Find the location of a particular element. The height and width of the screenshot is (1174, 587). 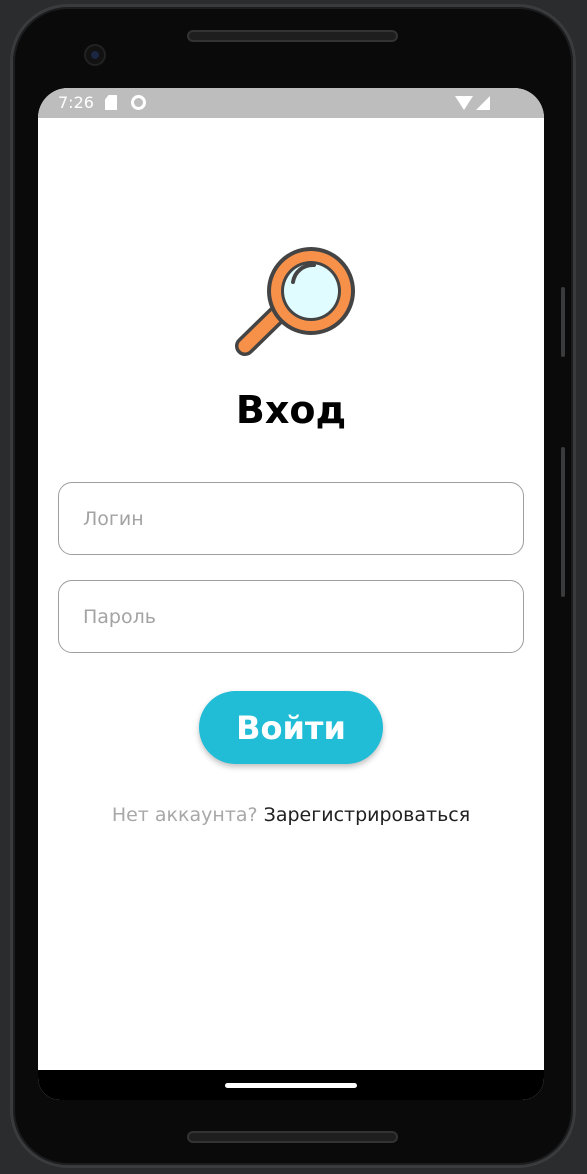

earpiece-speaker is located at coordinates (292, 36).